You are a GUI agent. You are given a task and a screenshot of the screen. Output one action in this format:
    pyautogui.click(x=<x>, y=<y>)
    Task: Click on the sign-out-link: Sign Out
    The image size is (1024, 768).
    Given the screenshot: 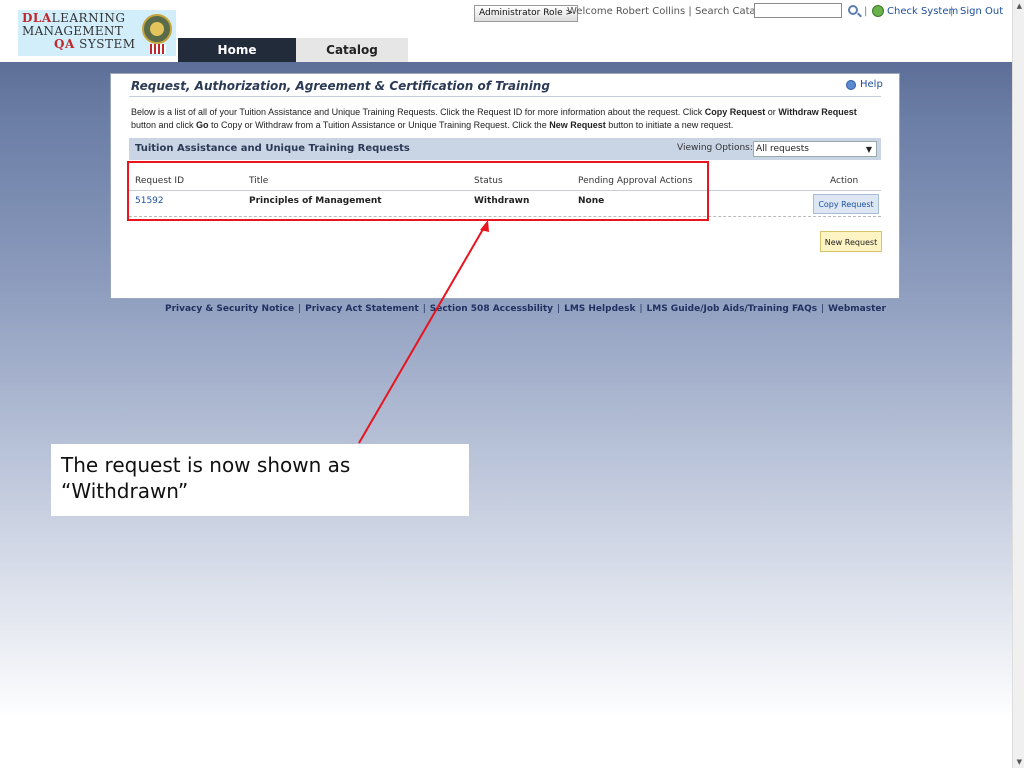 What is the action you would take?
    pyautogui.click(x=981, y=11)
    